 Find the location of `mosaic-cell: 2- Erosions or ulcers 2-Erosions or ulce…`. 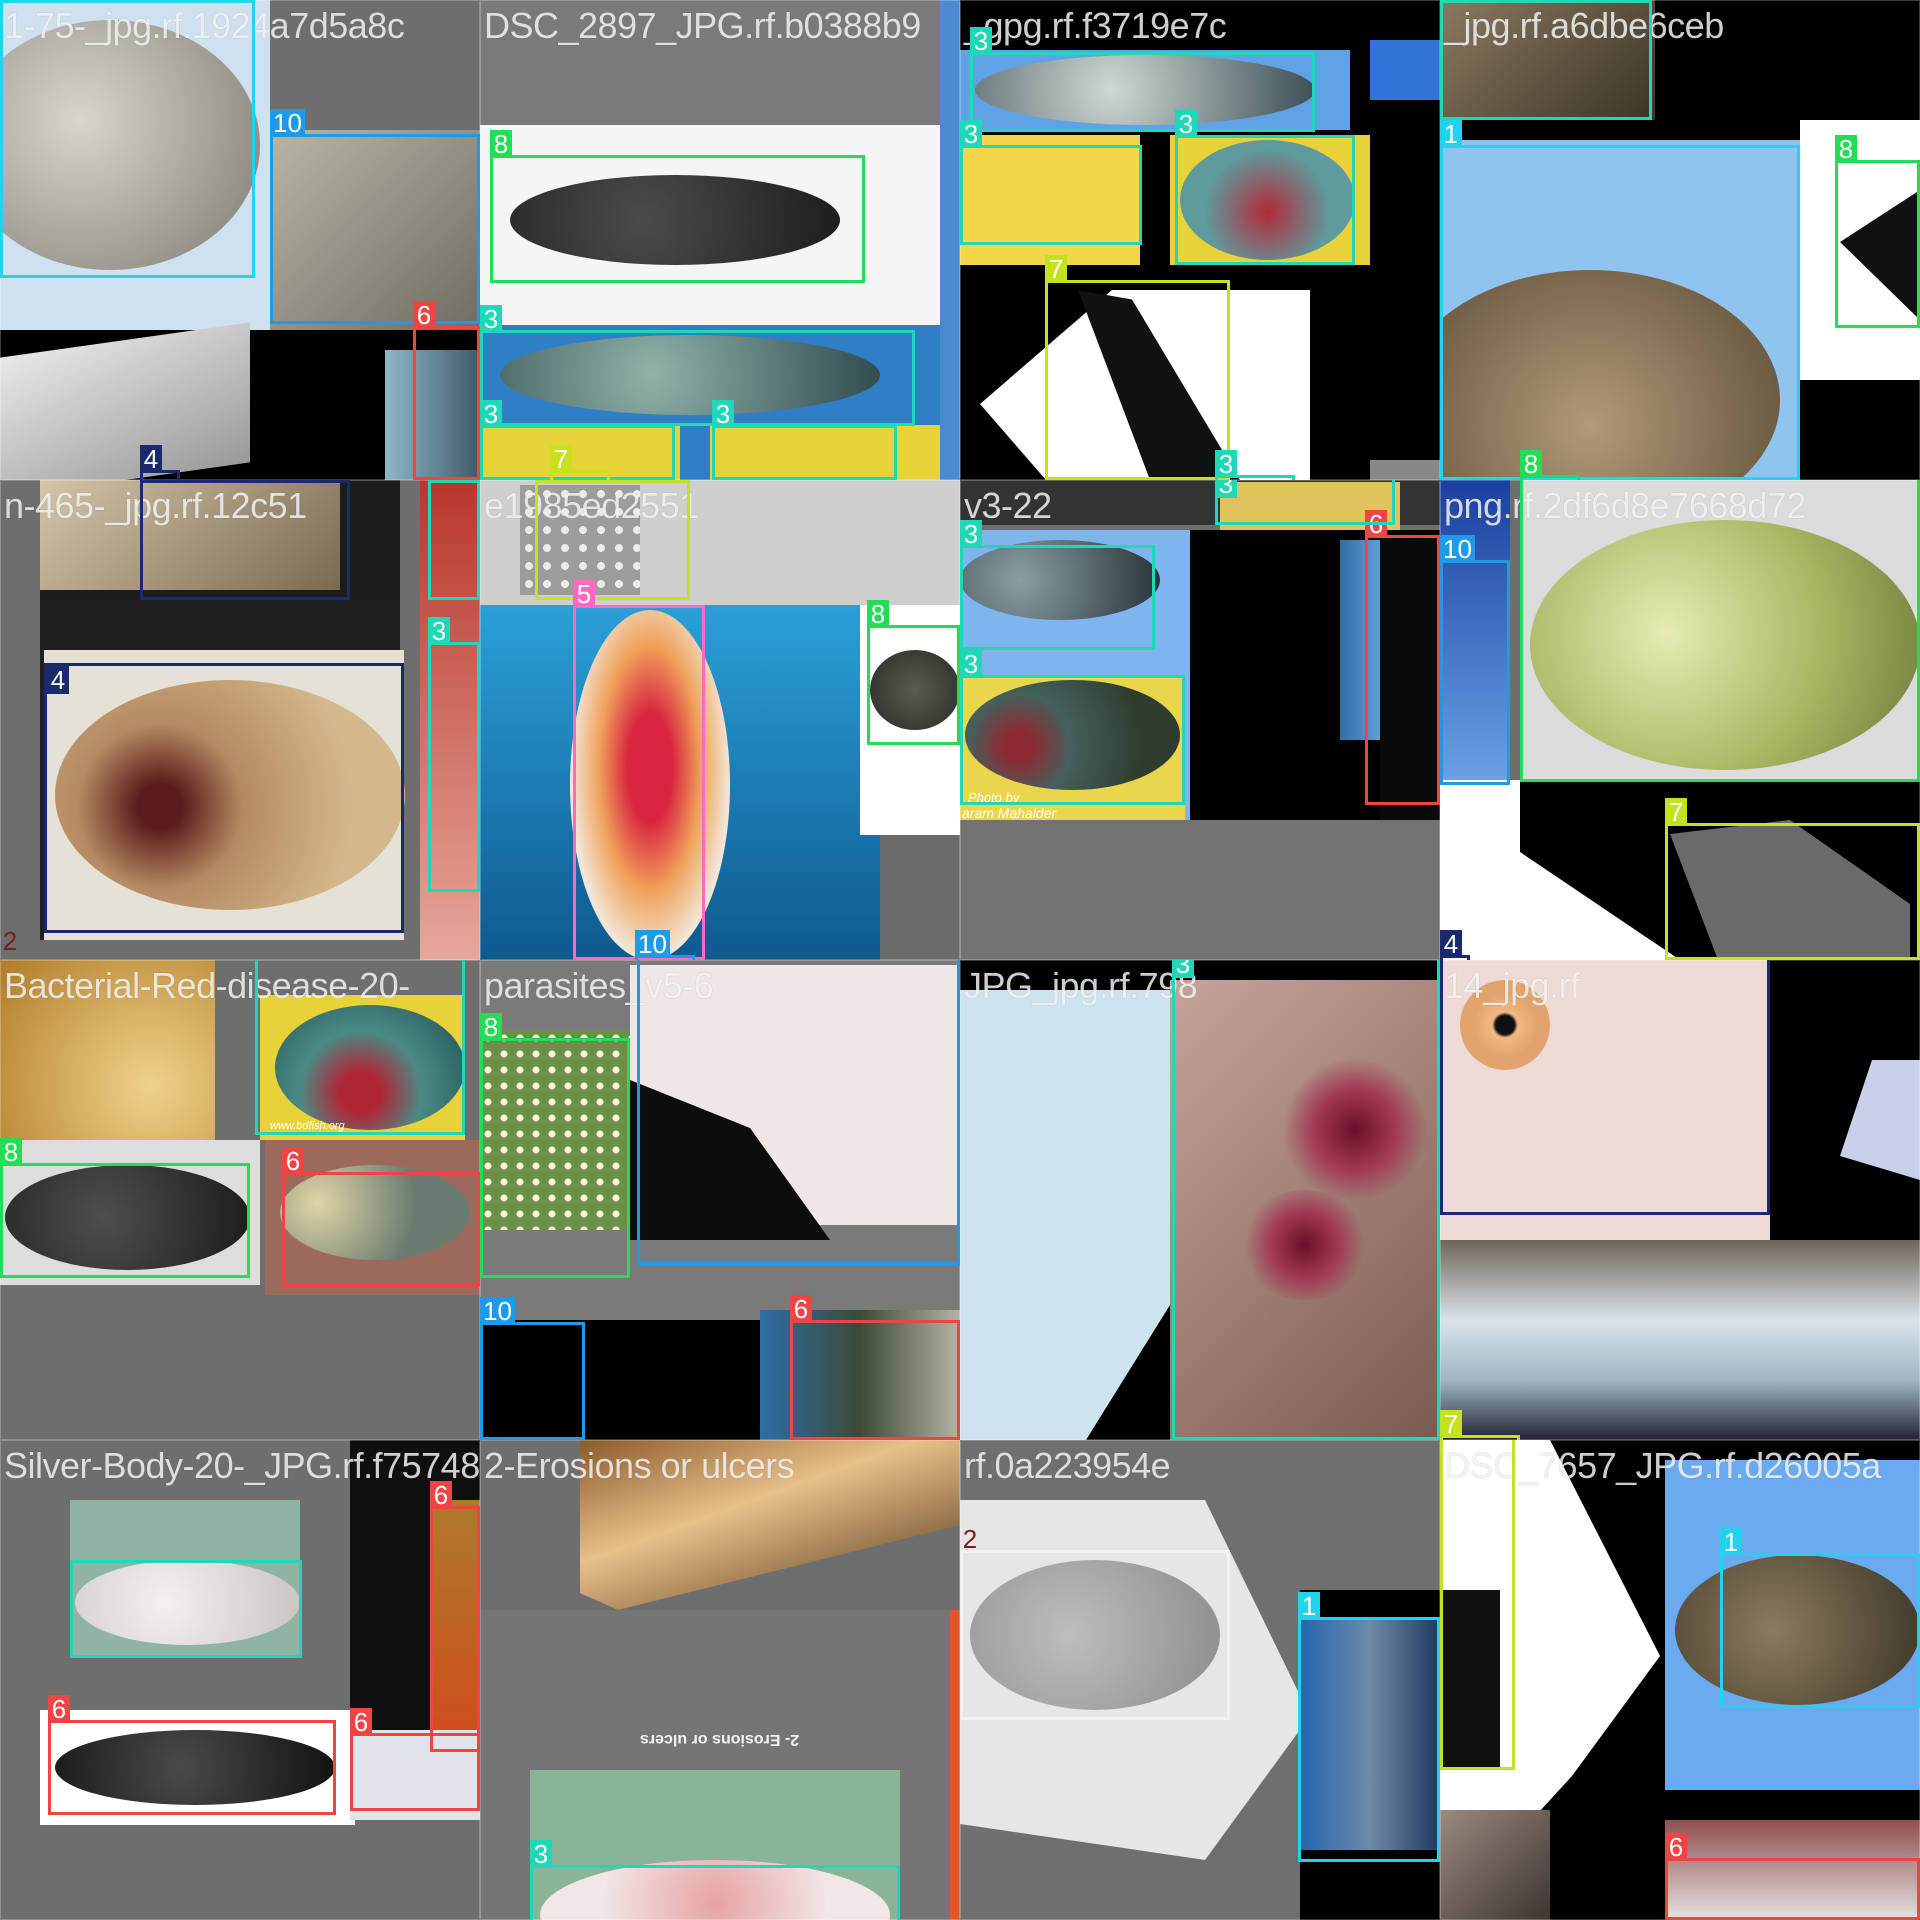

mosaic-cell: 2- Erosions or ulcers 2-Erosions or ulce… is located at coordinates (720, 1680).